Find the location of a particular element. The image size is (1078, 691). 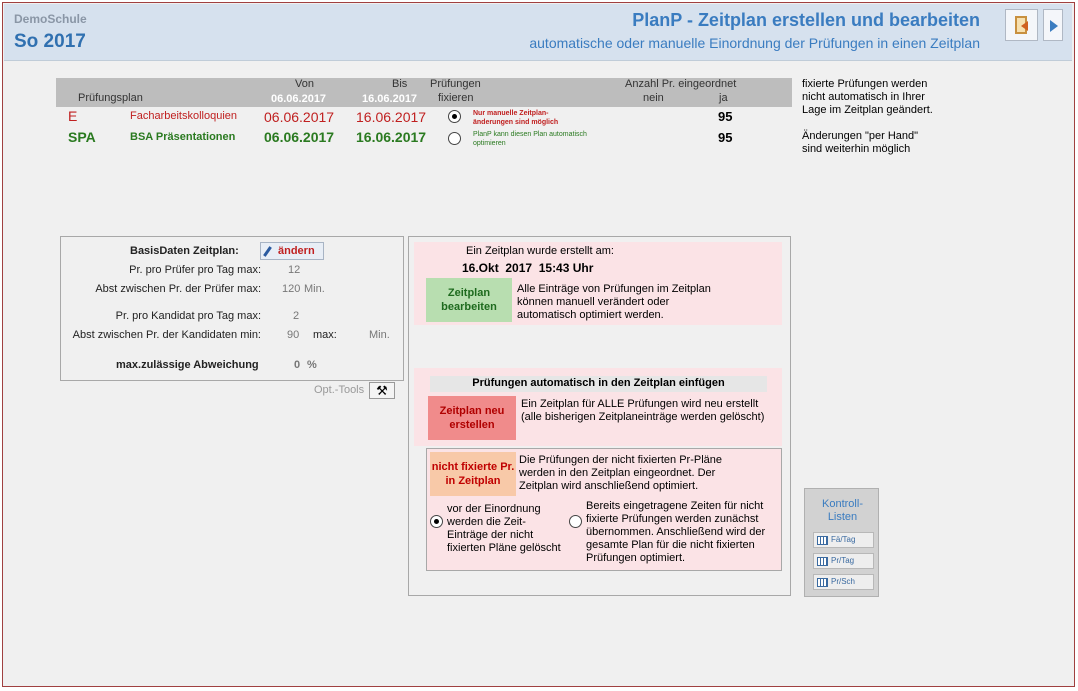

gap-examiner-unit: Min. is located at coordinates (314, 289).